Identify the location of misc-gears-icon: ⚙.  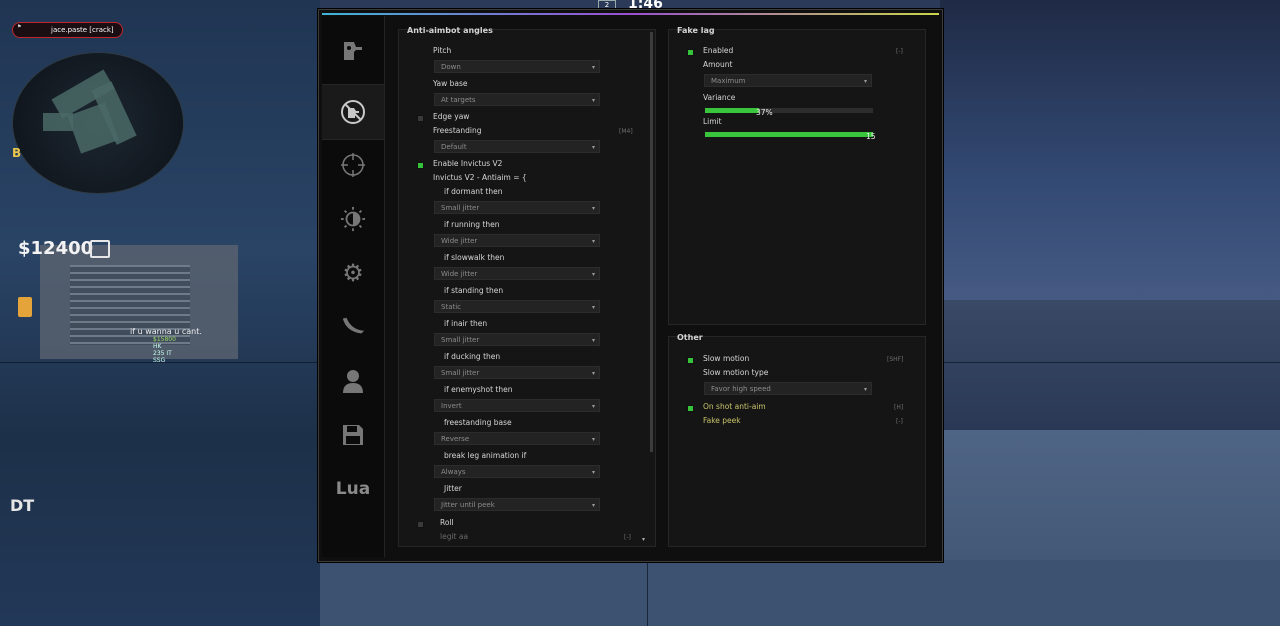
(353, 273).